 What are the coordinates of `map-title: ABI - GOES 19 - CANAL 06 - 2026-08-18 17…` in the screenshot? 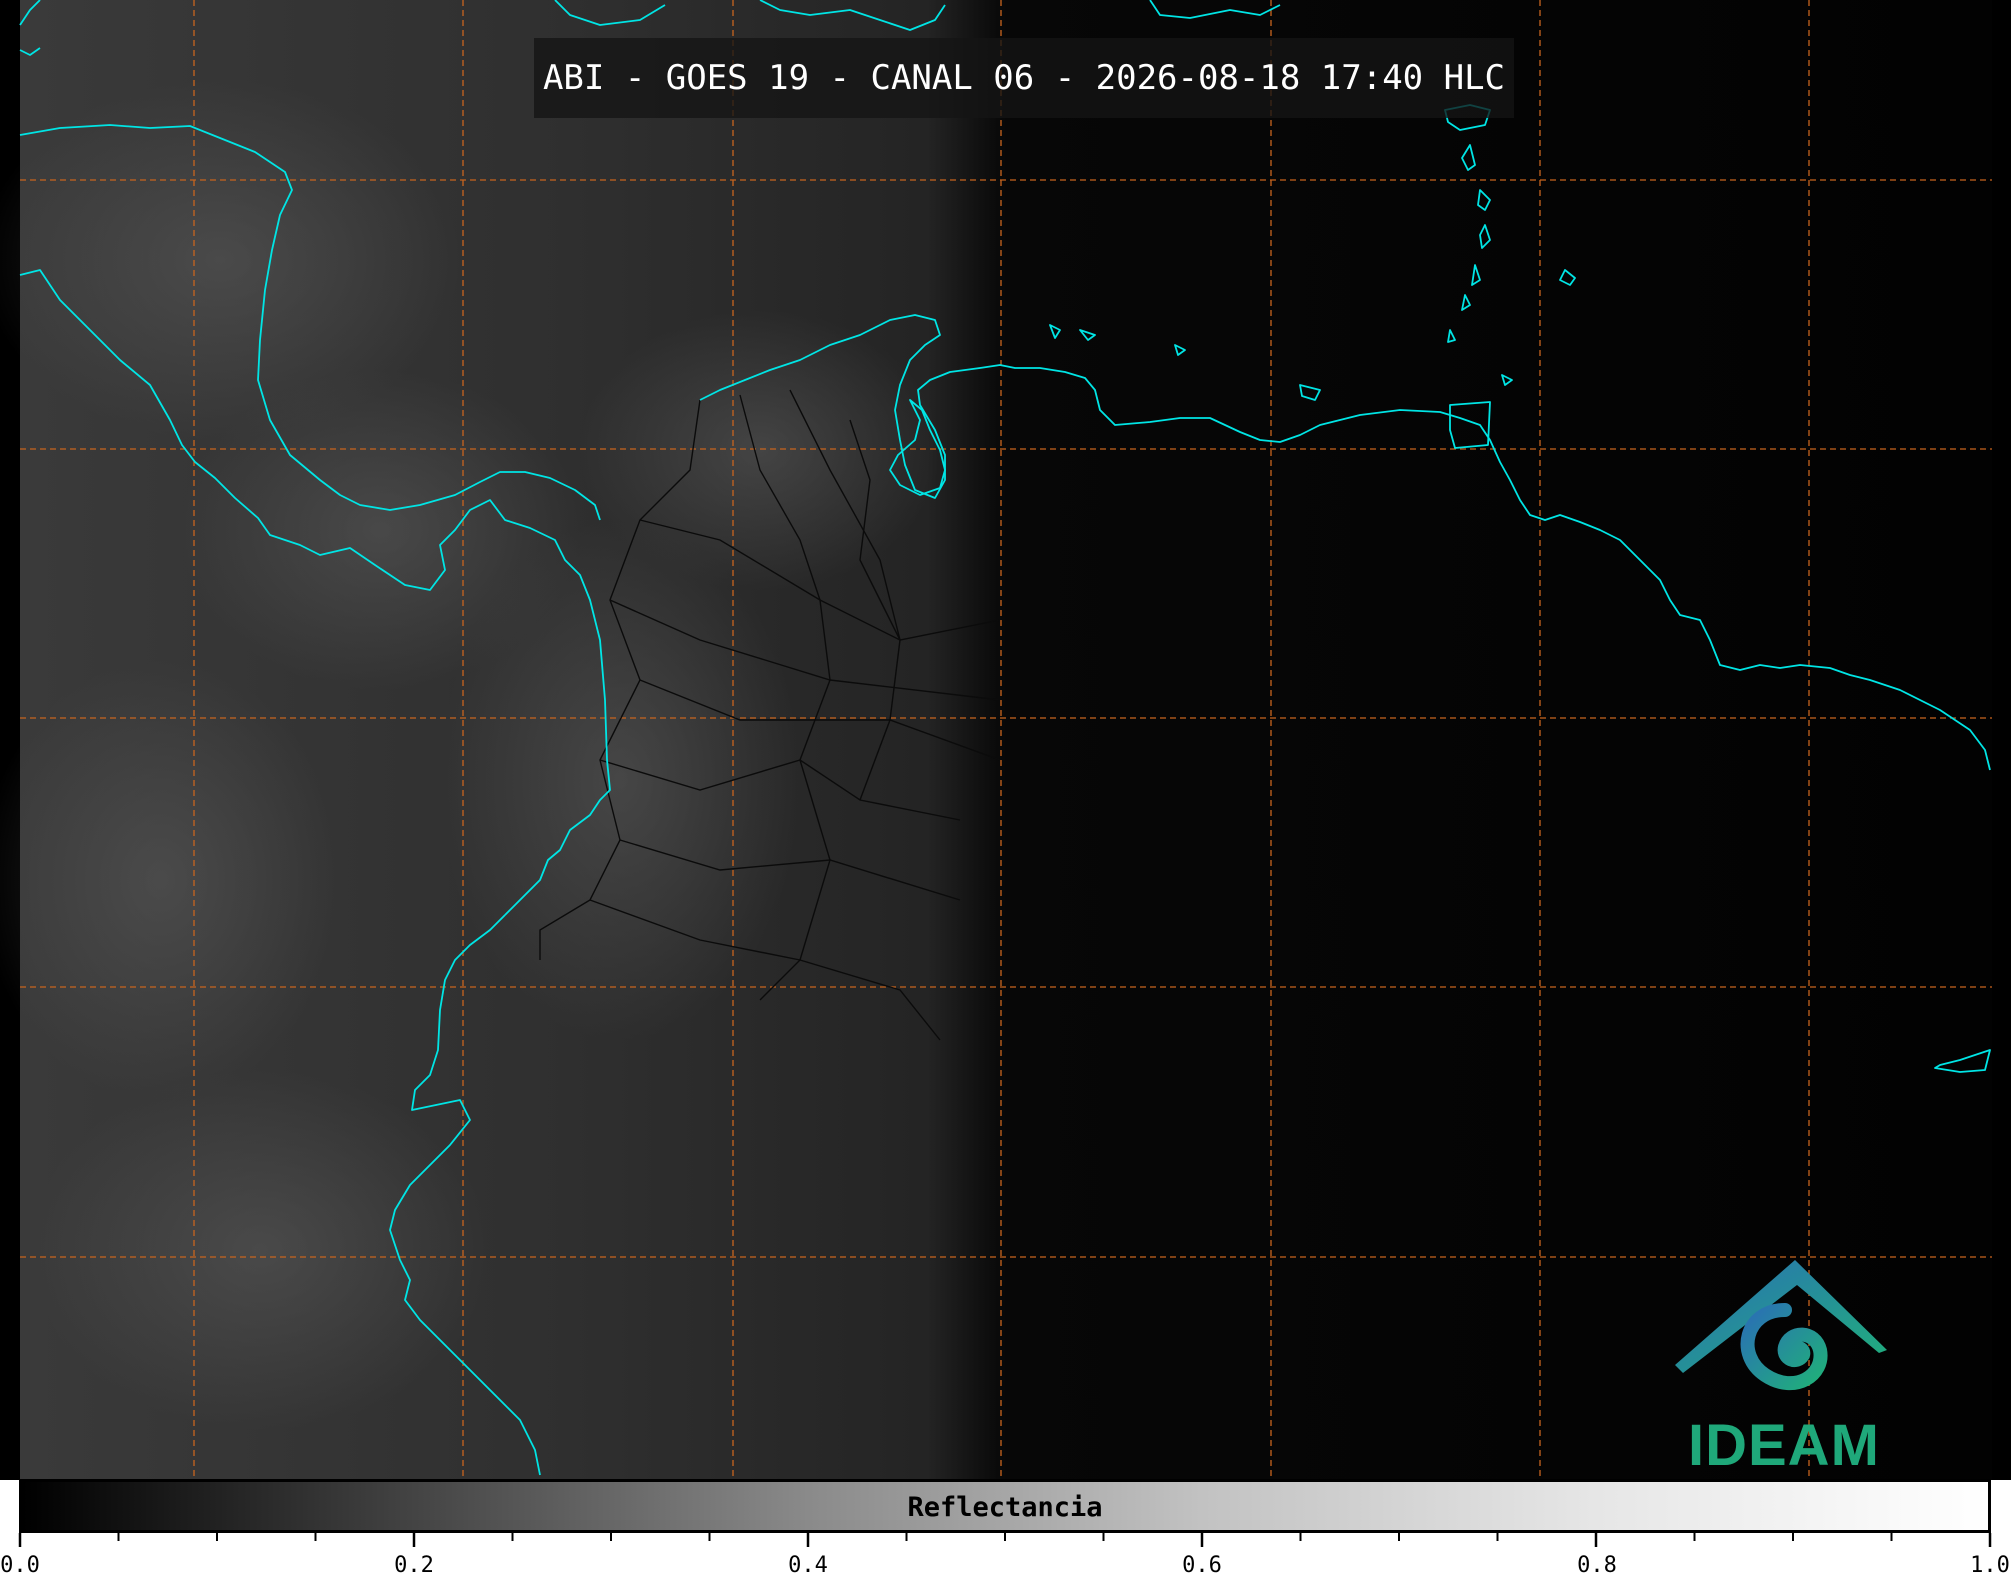 It's located at (1024, 78).